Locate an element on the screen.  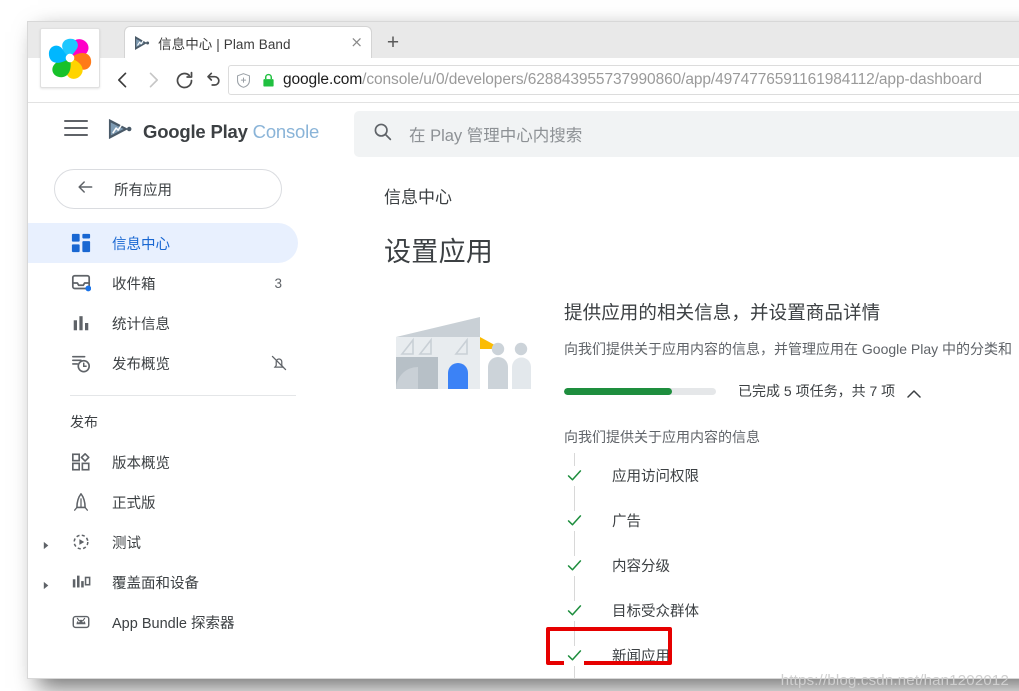
arrow-left-icon is located at coordinates (85, 189).